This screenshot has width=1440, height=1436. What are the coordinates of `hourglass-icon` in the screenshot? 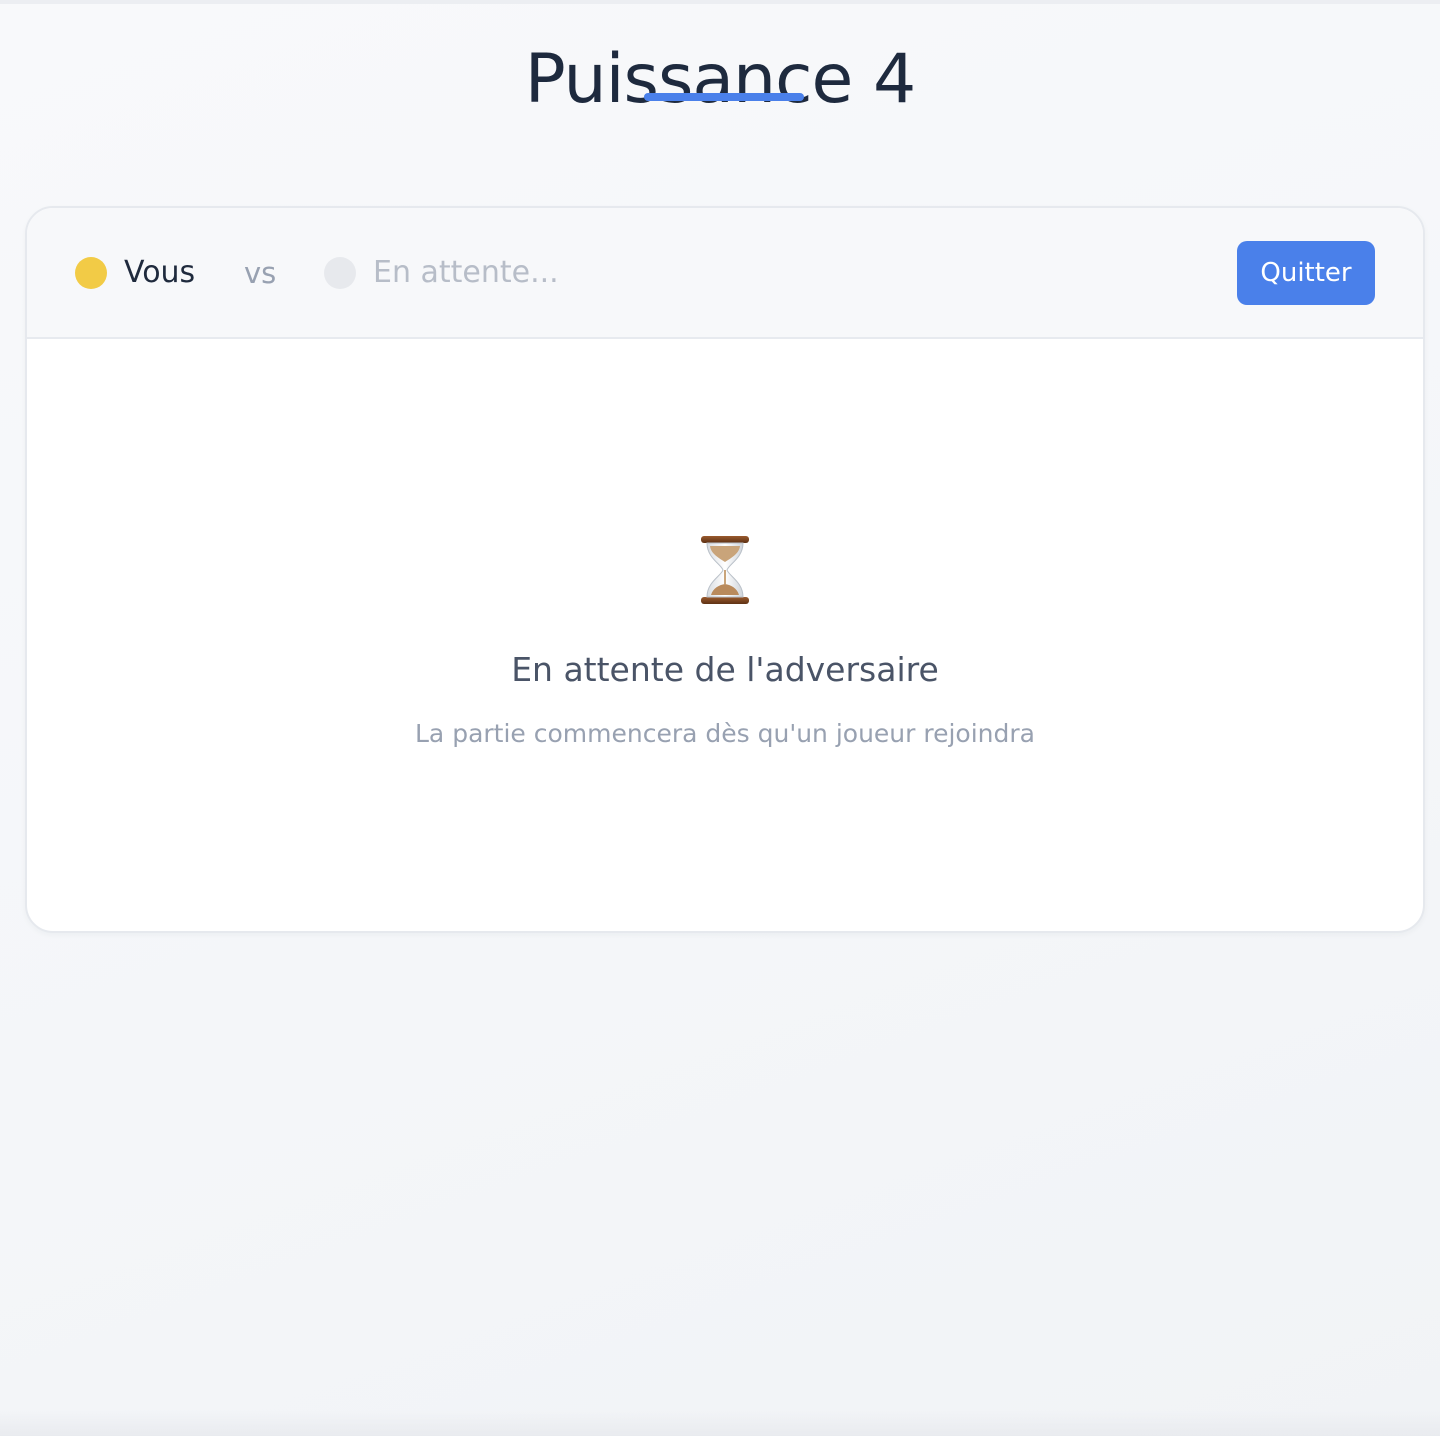 It's located at (725, 570).